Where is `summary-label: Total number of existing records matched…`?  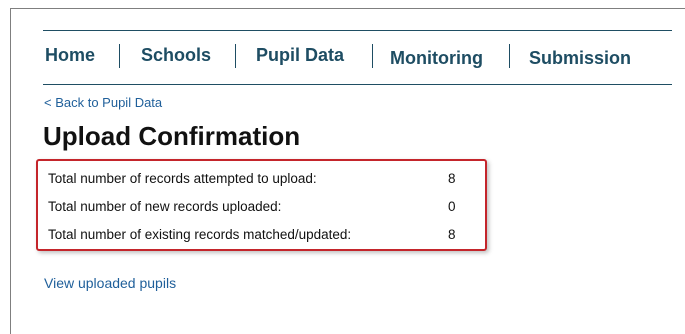 summary-label: Total number of existing records matched… is located at coordinates (200, 234).